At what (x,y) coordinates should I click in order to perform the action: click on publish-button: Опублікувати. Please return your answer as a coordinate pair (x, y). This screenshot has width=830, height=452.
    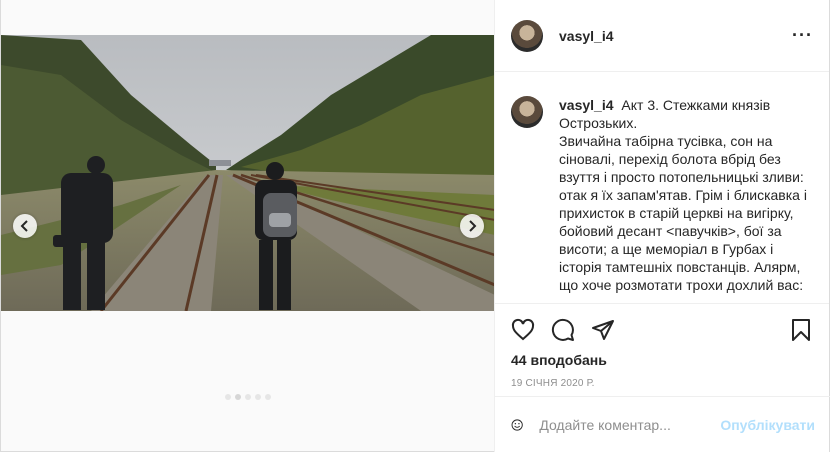
    Looking at the image, I should click on (767, 425).